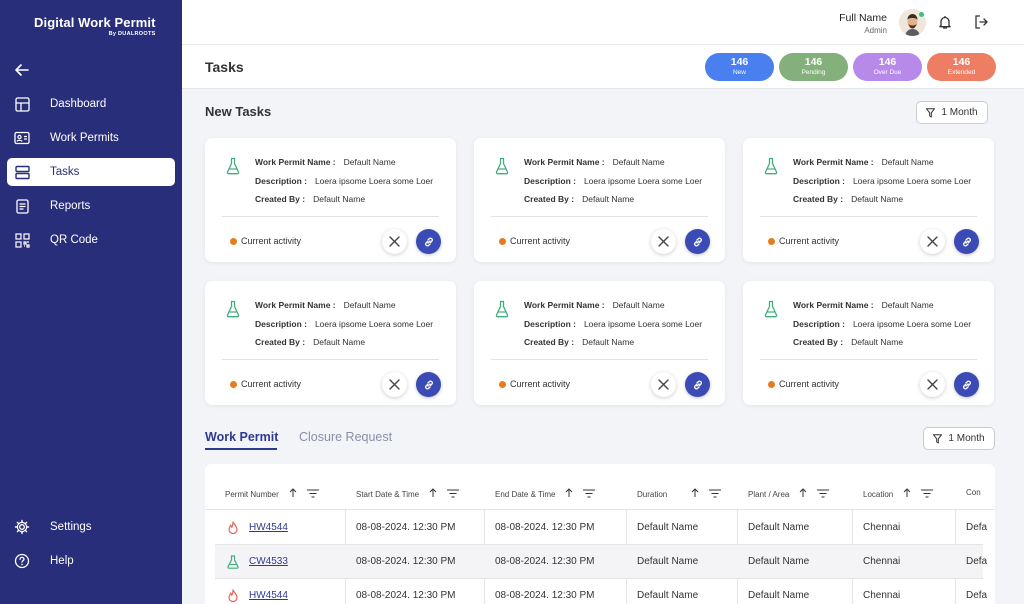 The height and width of the screenshot is (604, 1024). I want to click on sidebar-item-label: Help, so click(62, 561).